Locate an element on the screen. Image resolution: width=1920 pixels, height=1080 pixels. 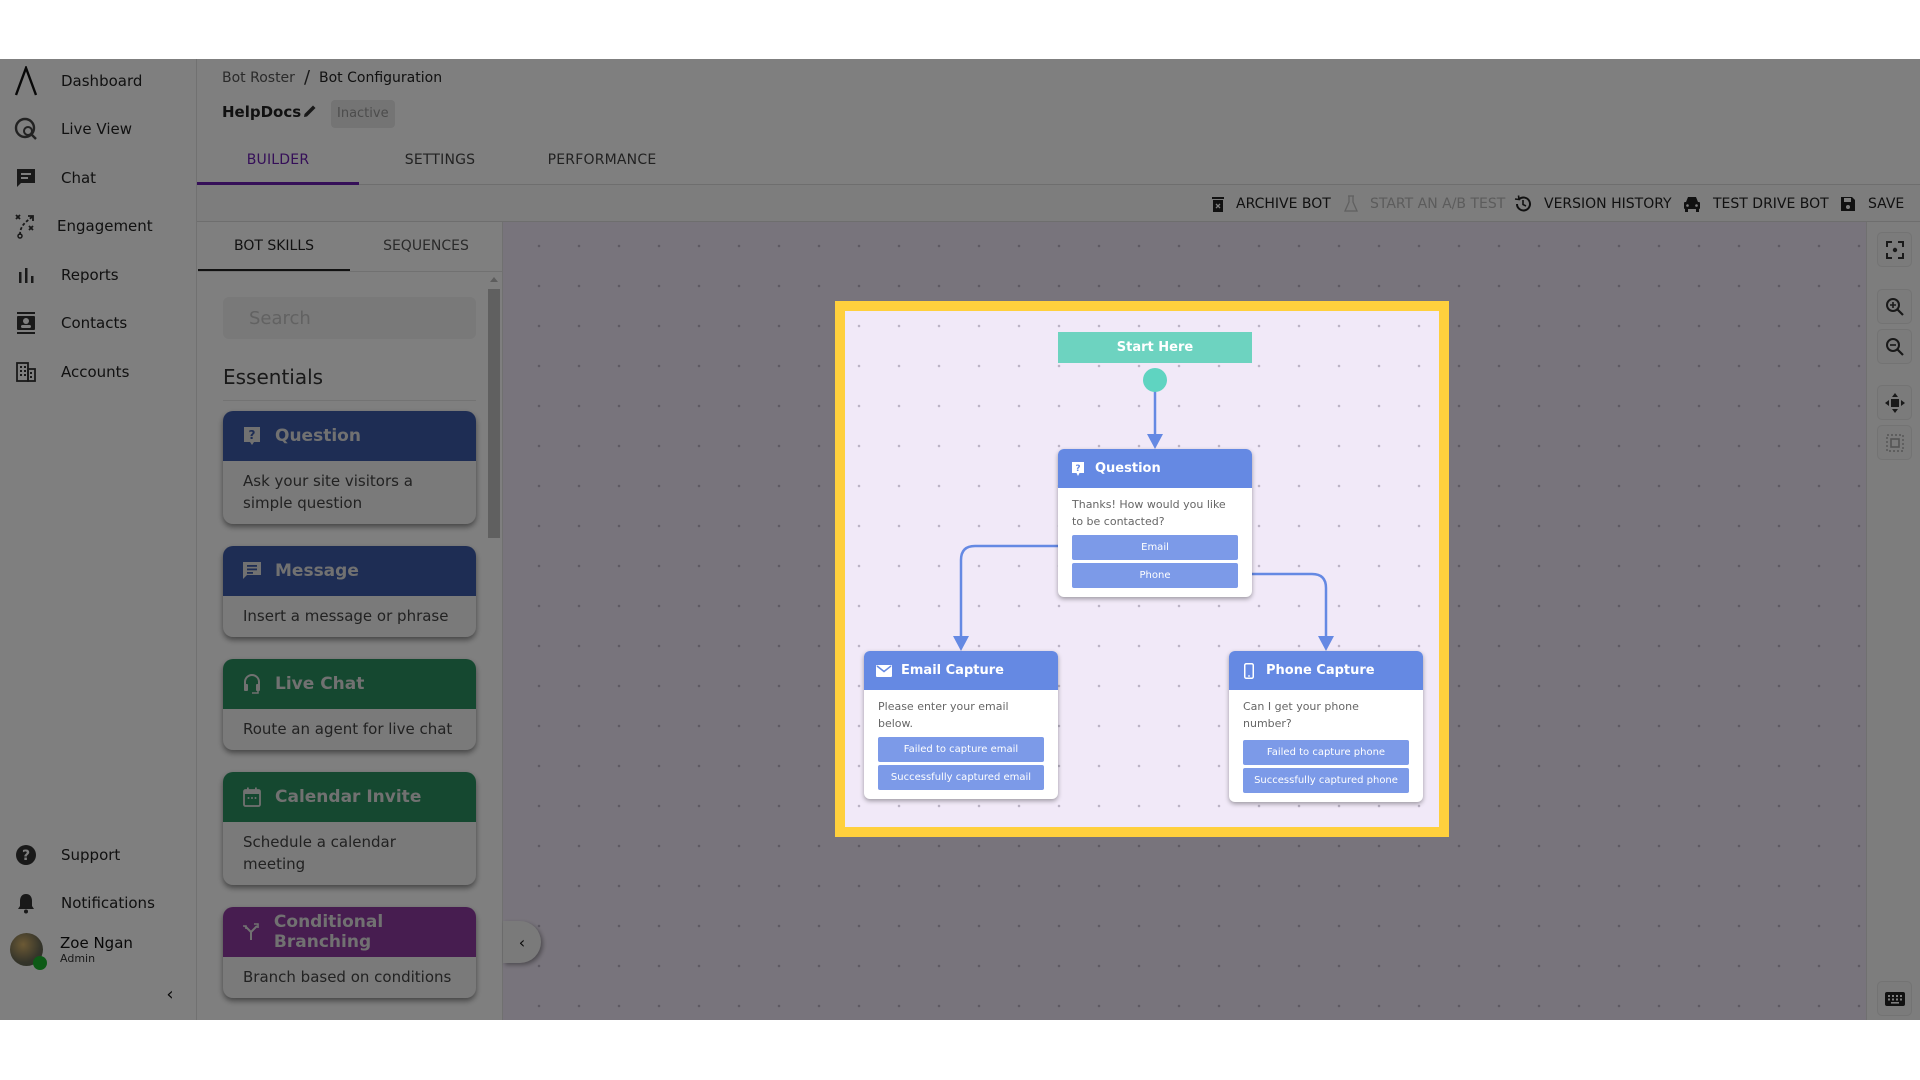
skill-card-live-chat: Live Chat Route an agent for live chat is located at coordinates (349, 704).